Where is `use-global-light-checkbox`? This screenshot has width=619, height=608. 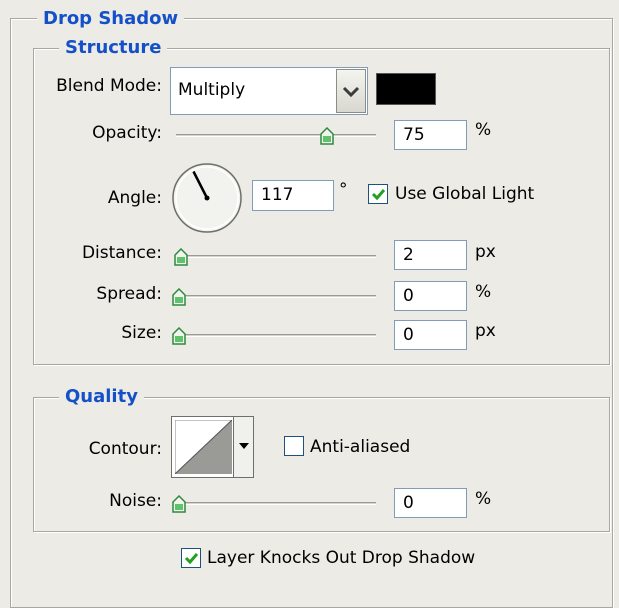
use-global-light-checkbox is located at coordinates (378, 194).